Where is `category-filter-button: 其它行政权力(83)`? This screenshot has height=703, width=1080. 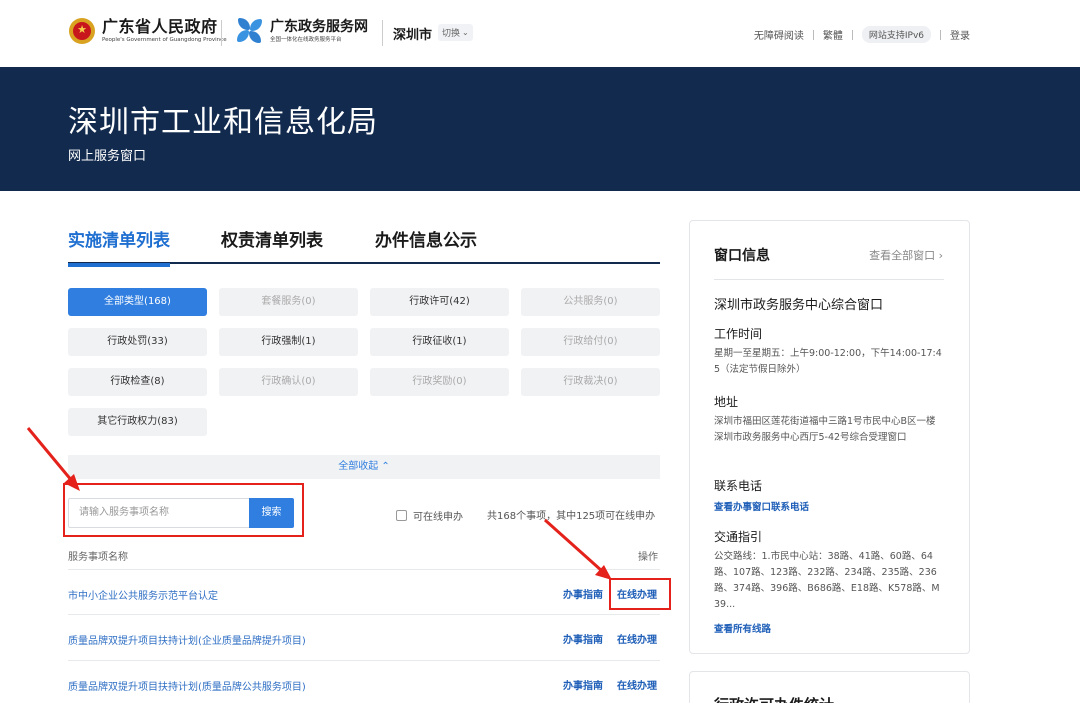
category-filter-button: 其它行政权力(83) is located at coordinates (137, 422).